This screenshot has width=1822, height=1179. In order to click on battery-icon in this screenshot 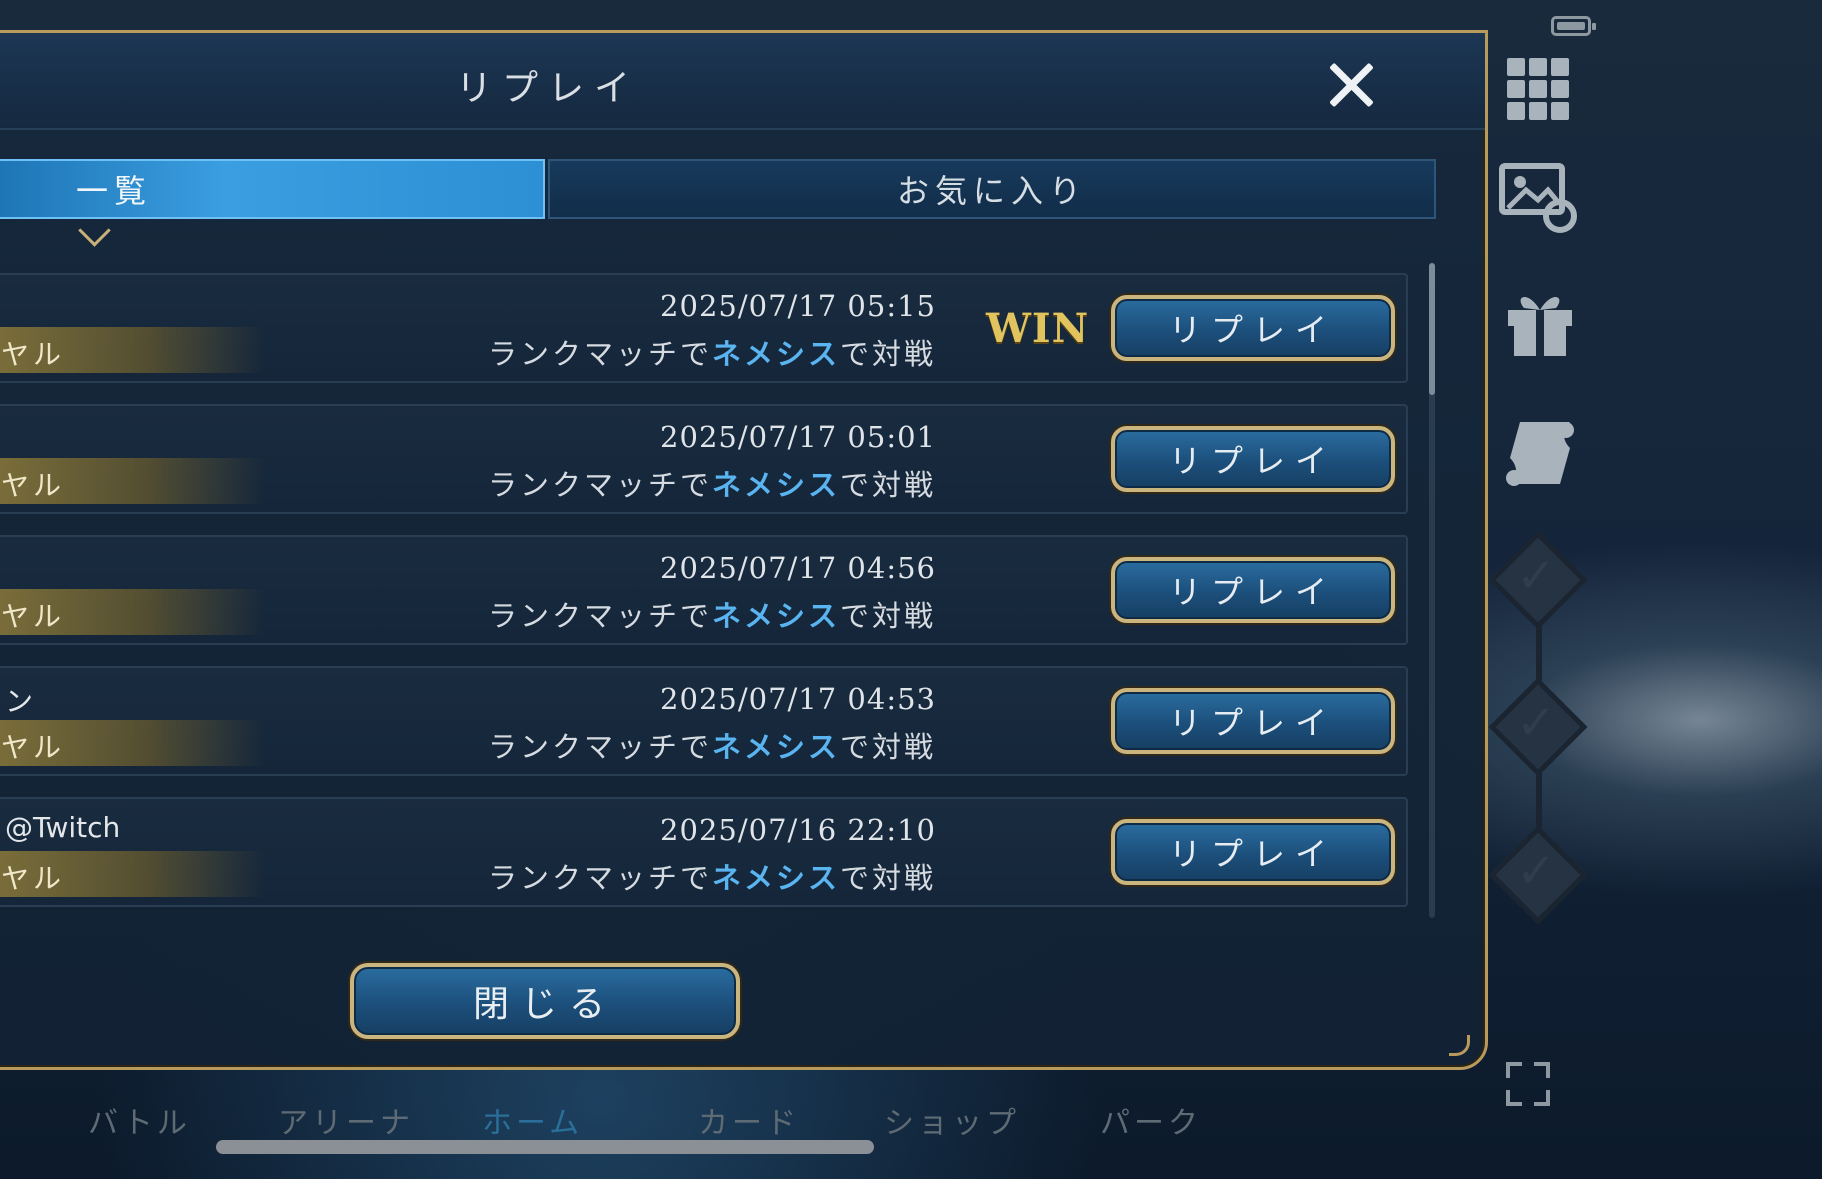, I will do `click(1573, 26)`.